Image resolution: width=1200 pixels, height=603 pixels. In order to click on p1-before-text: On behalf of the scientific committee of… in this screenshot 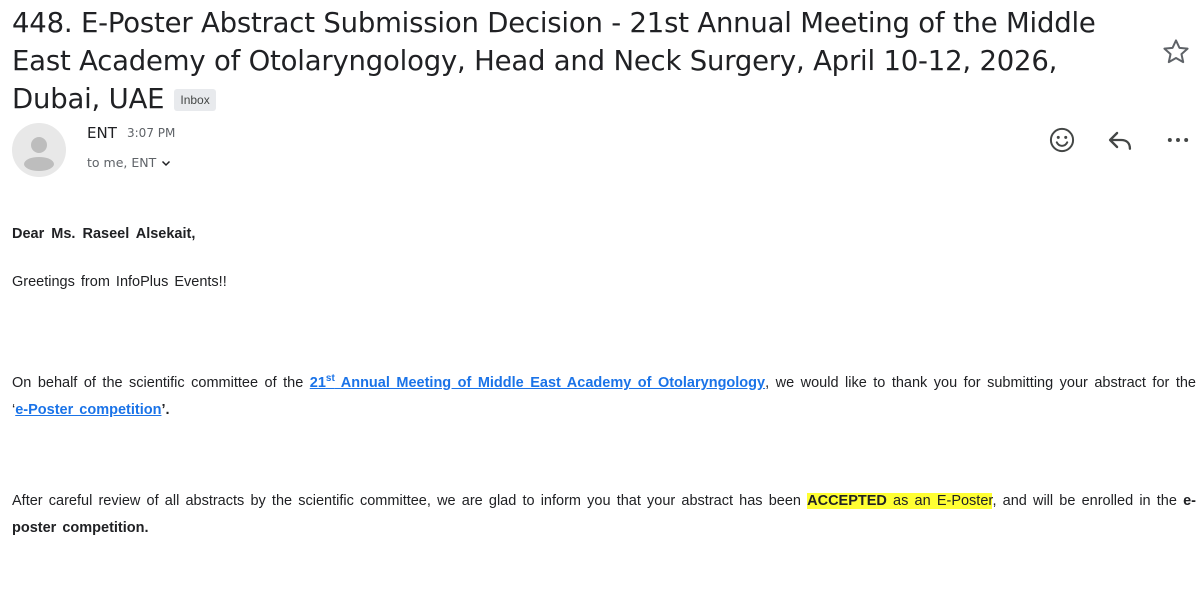, I will do `click(161, 382)`.